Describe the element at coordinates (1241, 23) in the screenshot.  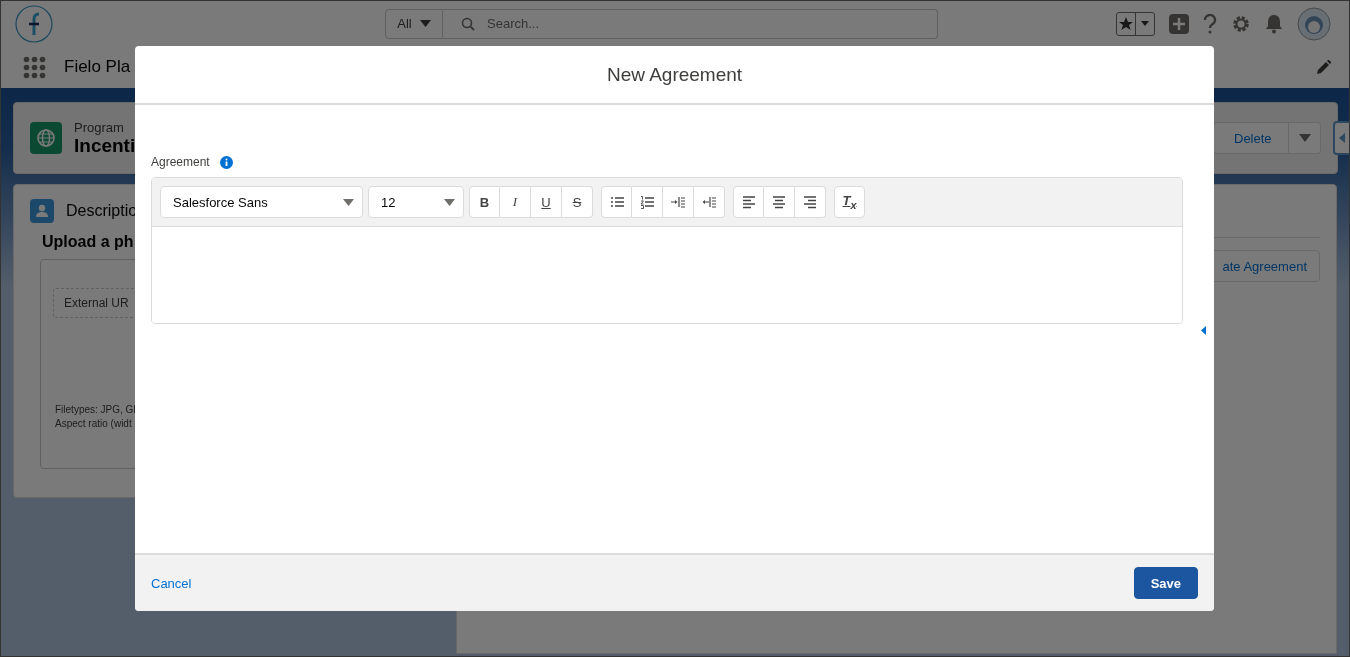
I see `settings-icon` at that location.